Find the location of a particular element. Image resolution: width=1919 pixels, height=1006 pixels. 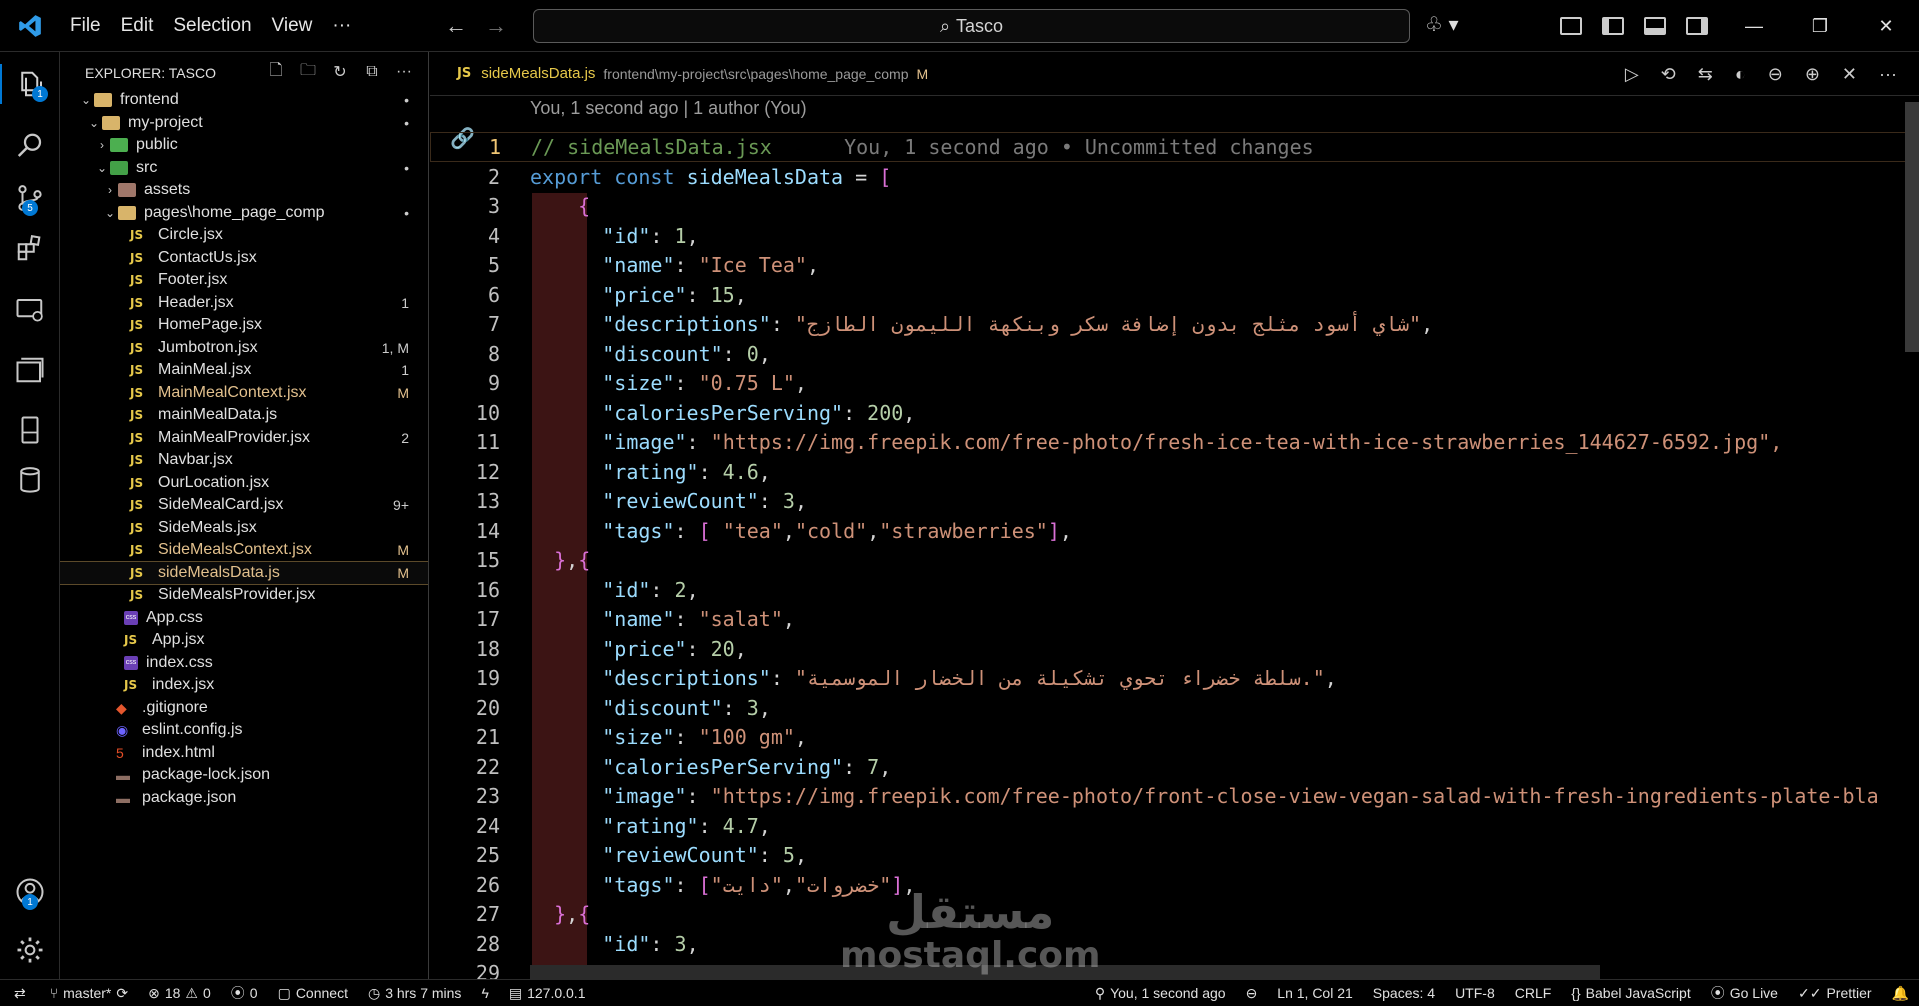

connect-item: ▢ Connect is located at coordinates (313, 993).